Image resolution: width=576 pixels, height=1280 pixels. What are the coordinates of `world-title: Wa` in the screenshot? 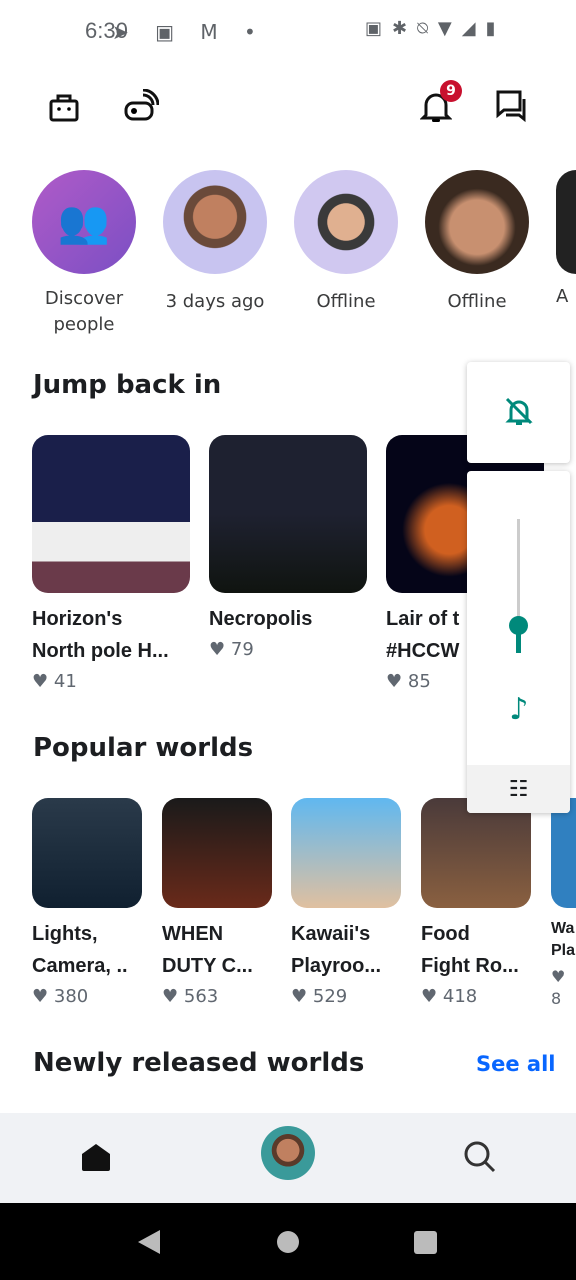 It's located at (563, 928).